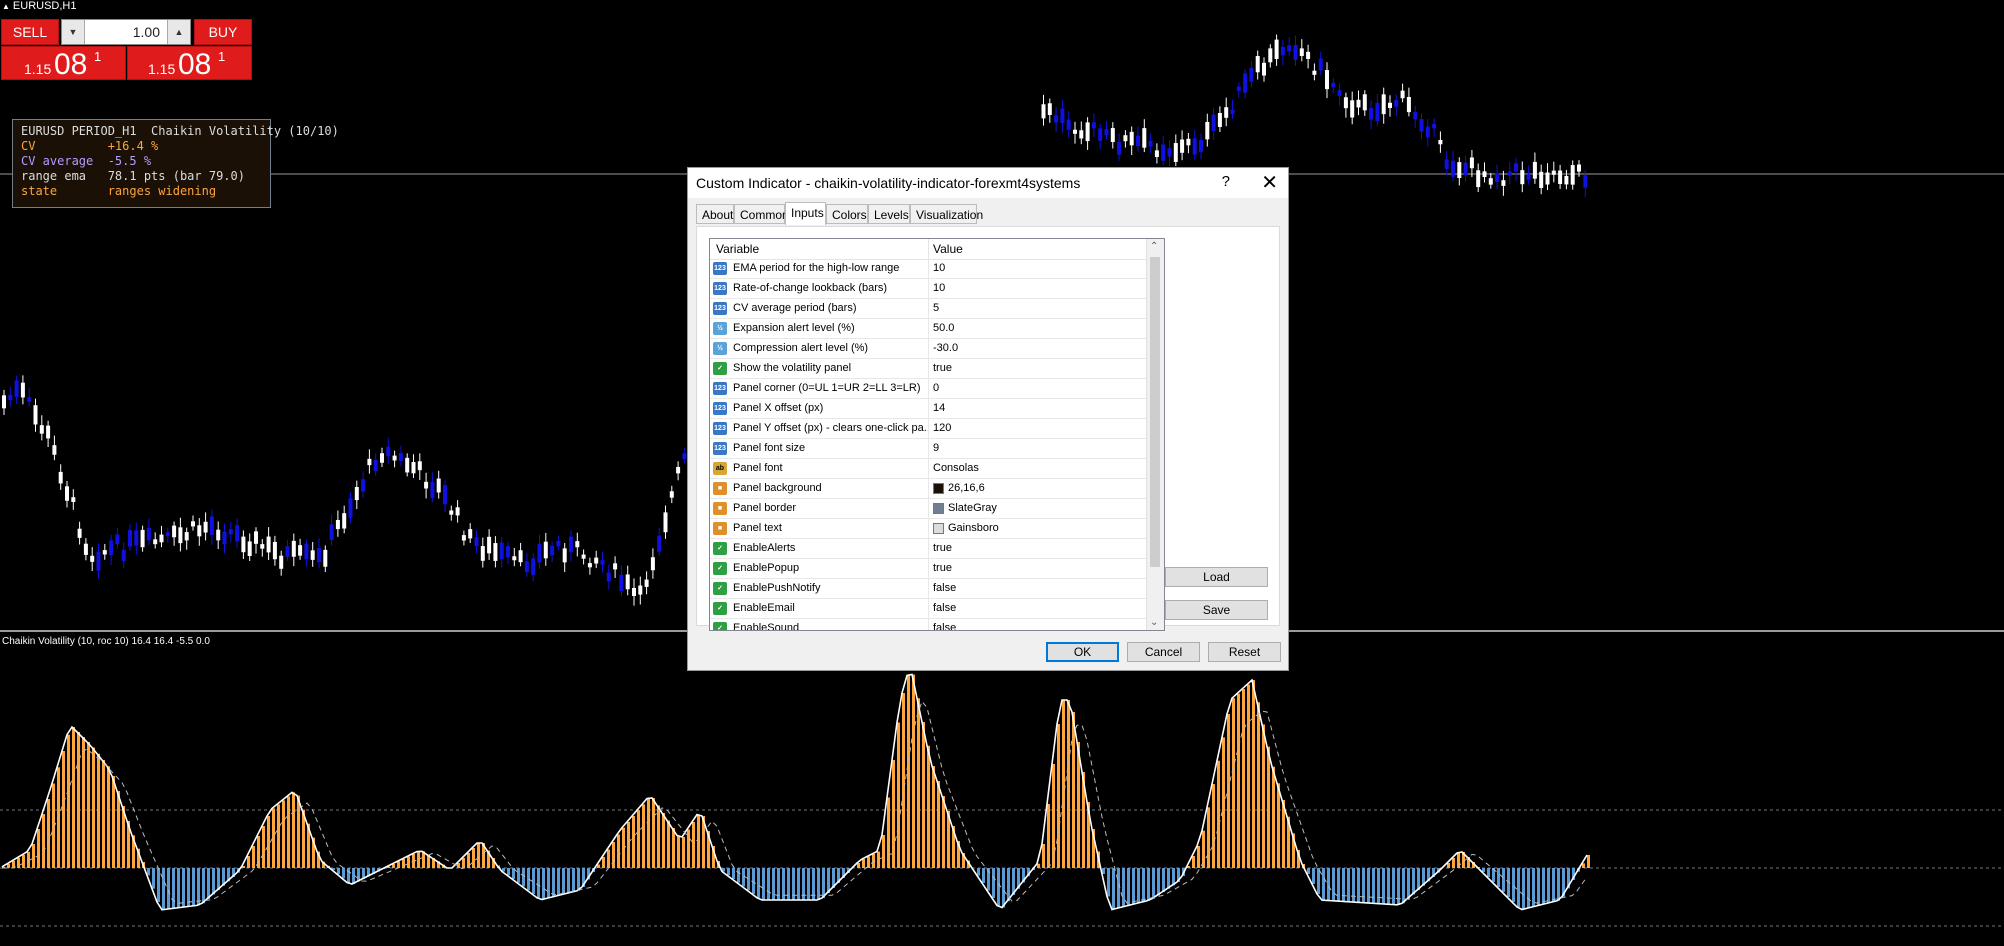 This screenshot has height=946, width=2004. What do you see at coordinates (847, 214) in the screenshot?
I see `tab-colors: Colors` at bounding box center [847, 214].